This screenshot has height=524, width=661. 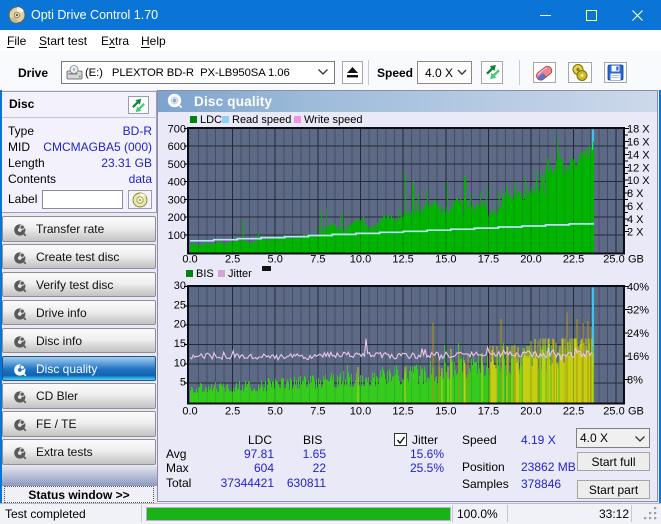 I want to click on svg-text: 200, so click(x=177, y=218).